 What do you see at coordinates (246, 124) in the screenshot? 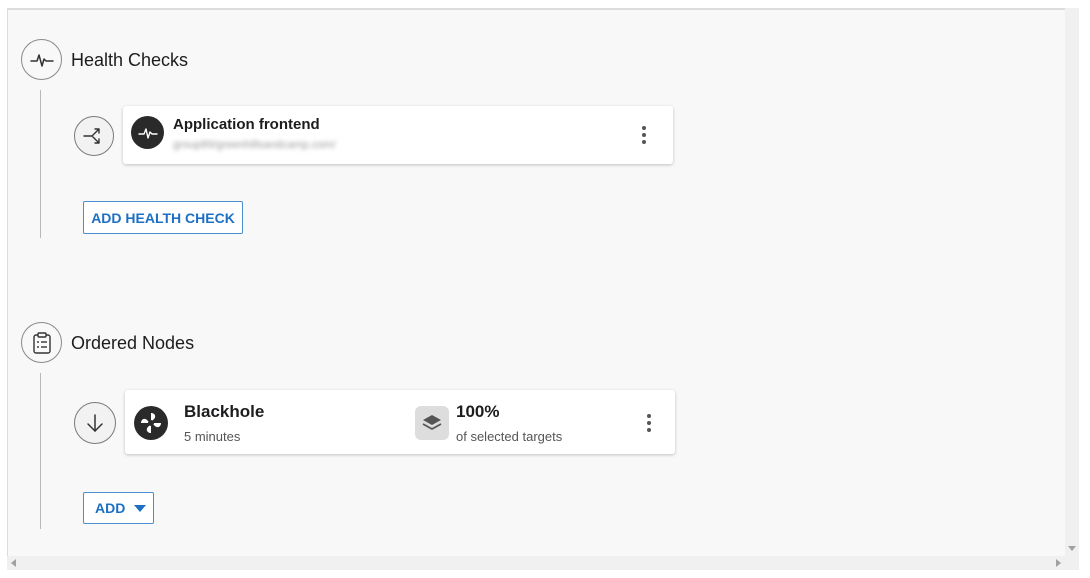
I see `health-check-title: Application frontend` at bounding box center [246, 124].